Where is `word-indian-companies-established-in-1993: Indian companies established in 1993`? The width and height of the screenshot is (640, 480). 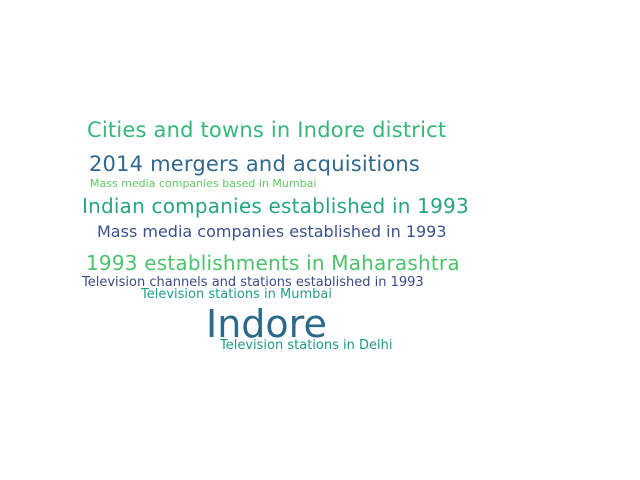
word-indian-companies-established-in-1993: Indian companies established in 1993 is located at coordinates (275, 206).